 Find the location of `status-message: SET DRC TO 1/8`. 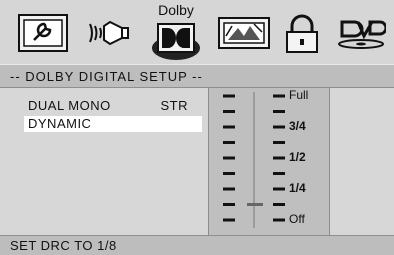

status-message: SET DRC TO 1/8 is located at coordinates (63, 245).